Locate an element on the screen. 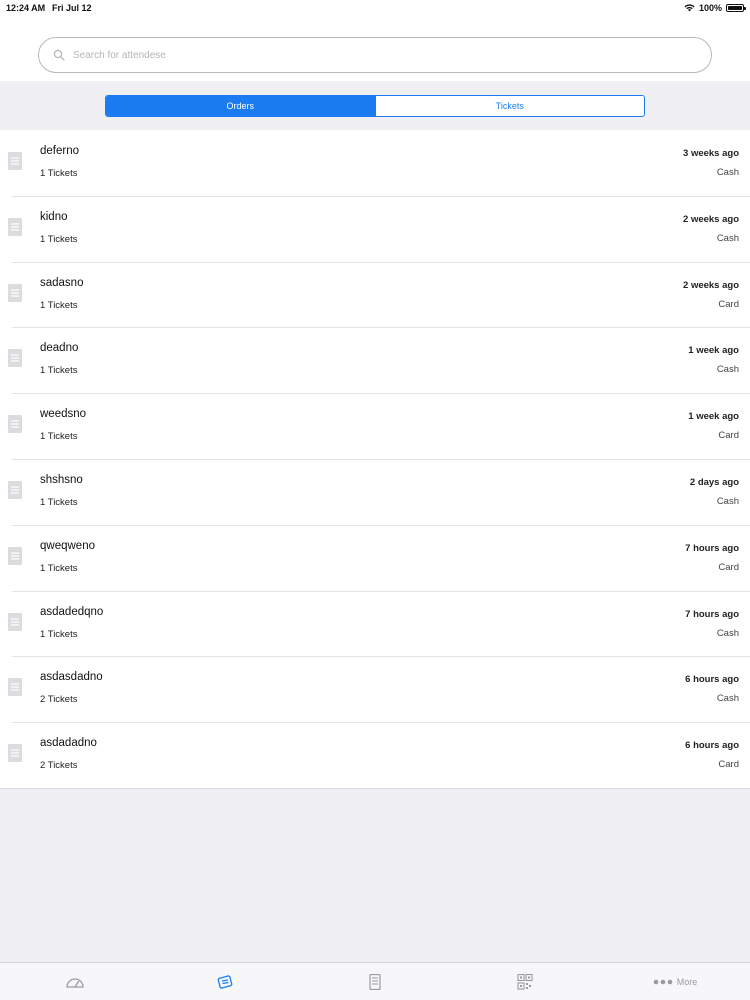 This screenshot has height=1000, width=750. search-box is located at coordinates (375, 55).